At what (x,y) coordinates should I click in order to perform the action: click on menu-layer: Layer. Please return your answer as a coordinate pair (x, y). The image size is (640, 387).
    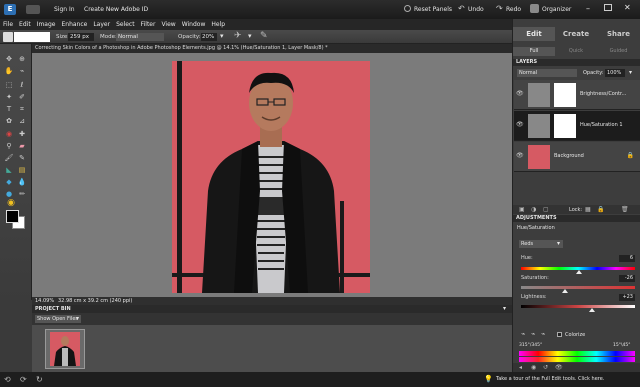
    Looking at the image, I should click on (101, 24).